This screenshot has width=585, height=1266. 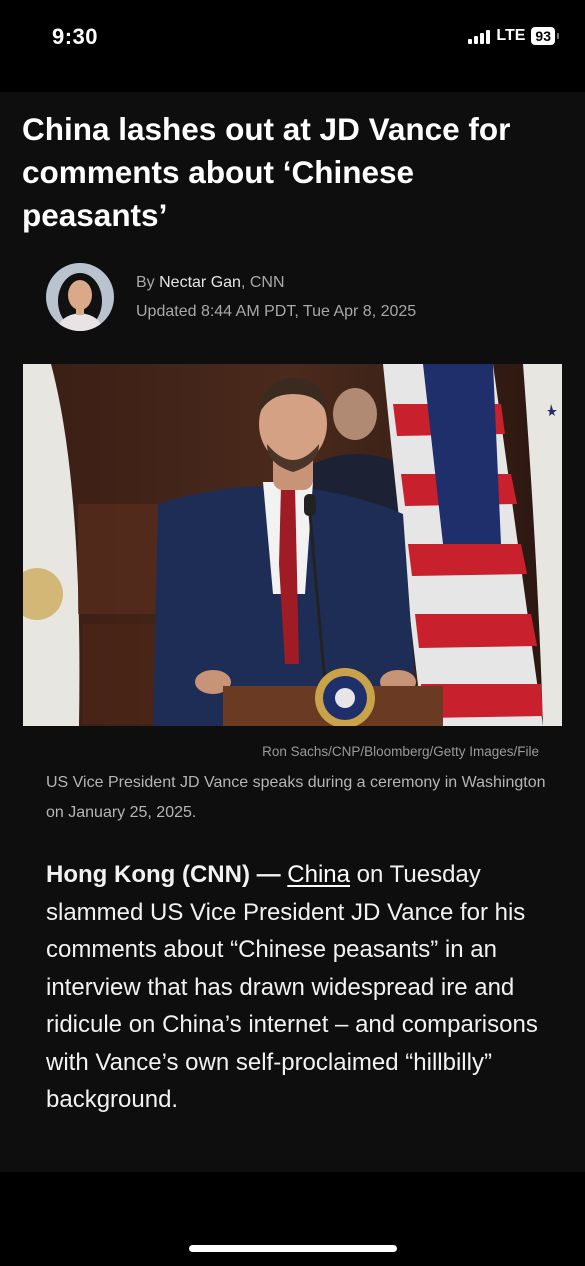 I want to click on cellular-signal-icon, so click(x=479, y=36).